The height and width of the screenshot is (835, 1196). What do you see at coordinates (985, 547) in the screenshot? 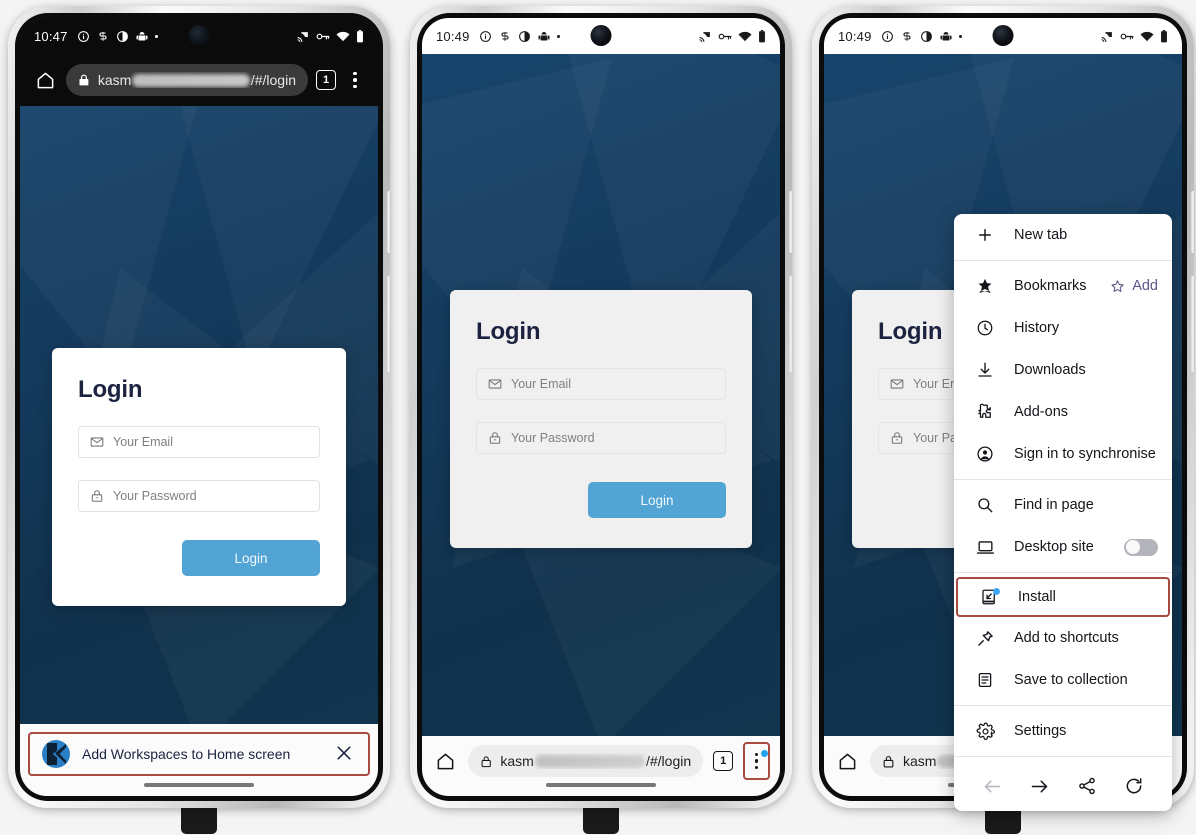
I see `laptop-icon` at bounding box center [985, 547].